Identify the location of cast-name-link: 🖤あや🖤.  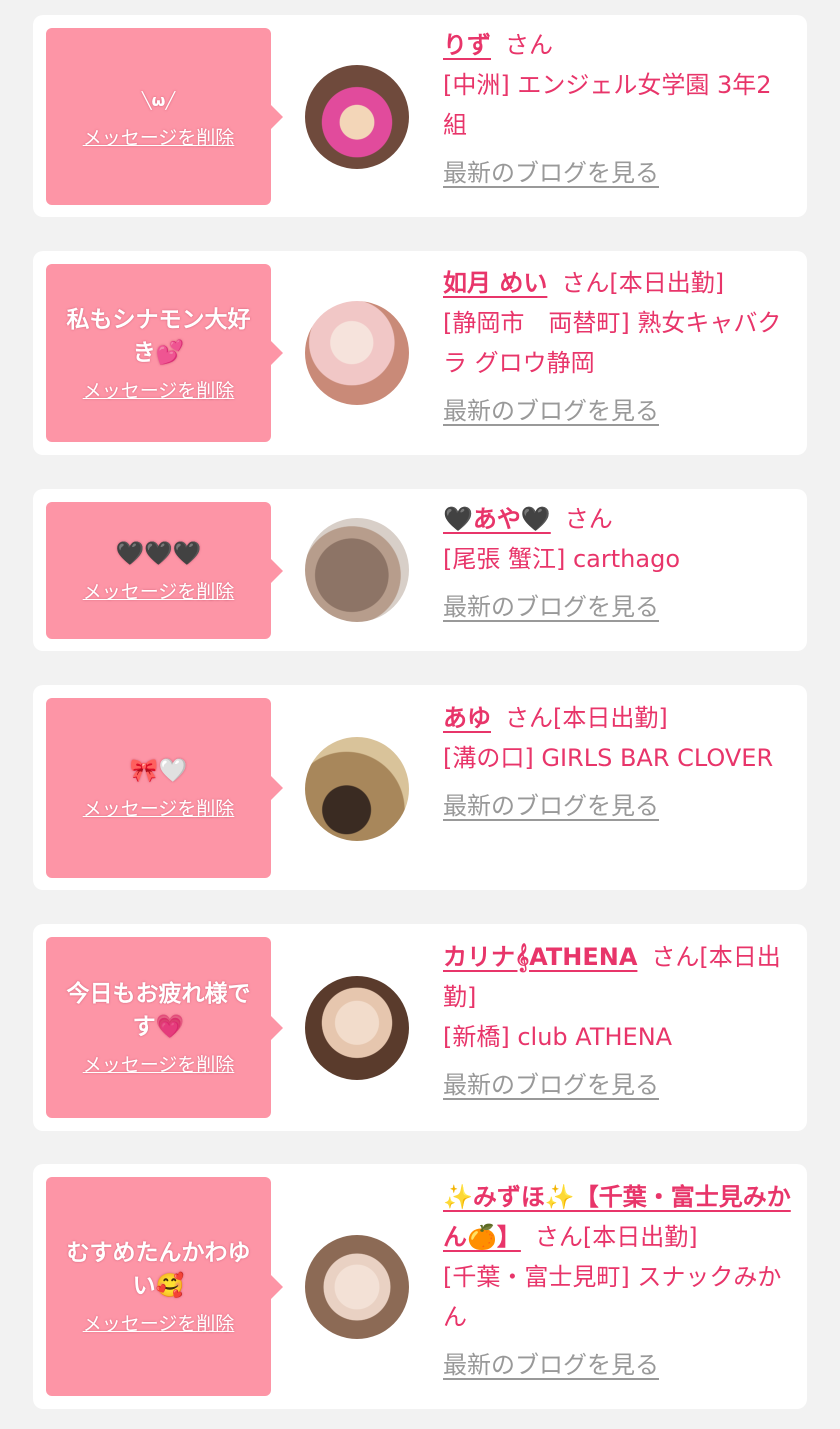
(497, 519).